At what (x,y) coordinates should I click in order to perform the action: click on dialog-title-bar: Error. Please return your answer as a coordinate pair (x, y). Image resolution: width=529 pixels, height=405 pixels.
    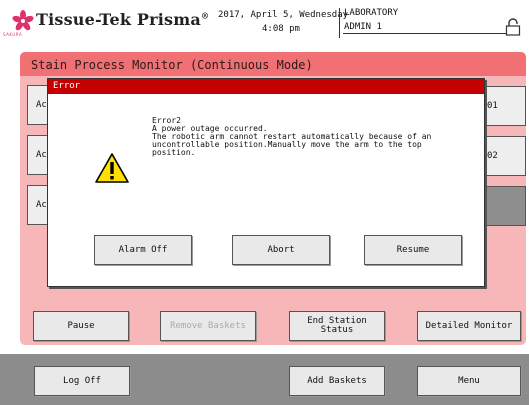
    Looking at the image, I should click on (266, 86).